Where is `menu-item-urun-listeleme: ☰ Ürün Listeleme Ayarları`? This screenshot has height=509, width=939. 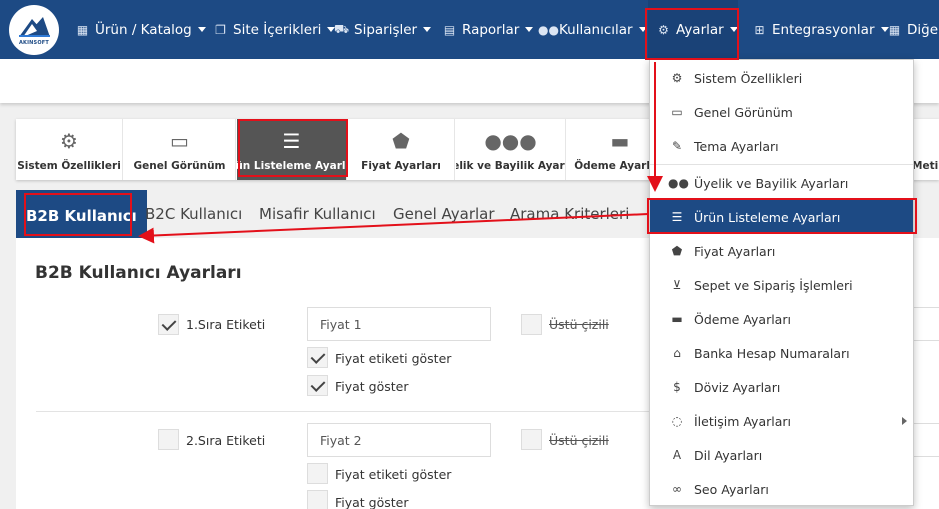 menu-item-urun-listeleme: ☰ Ürün Listeleme Ayarları is located at coordinates (781, 217).